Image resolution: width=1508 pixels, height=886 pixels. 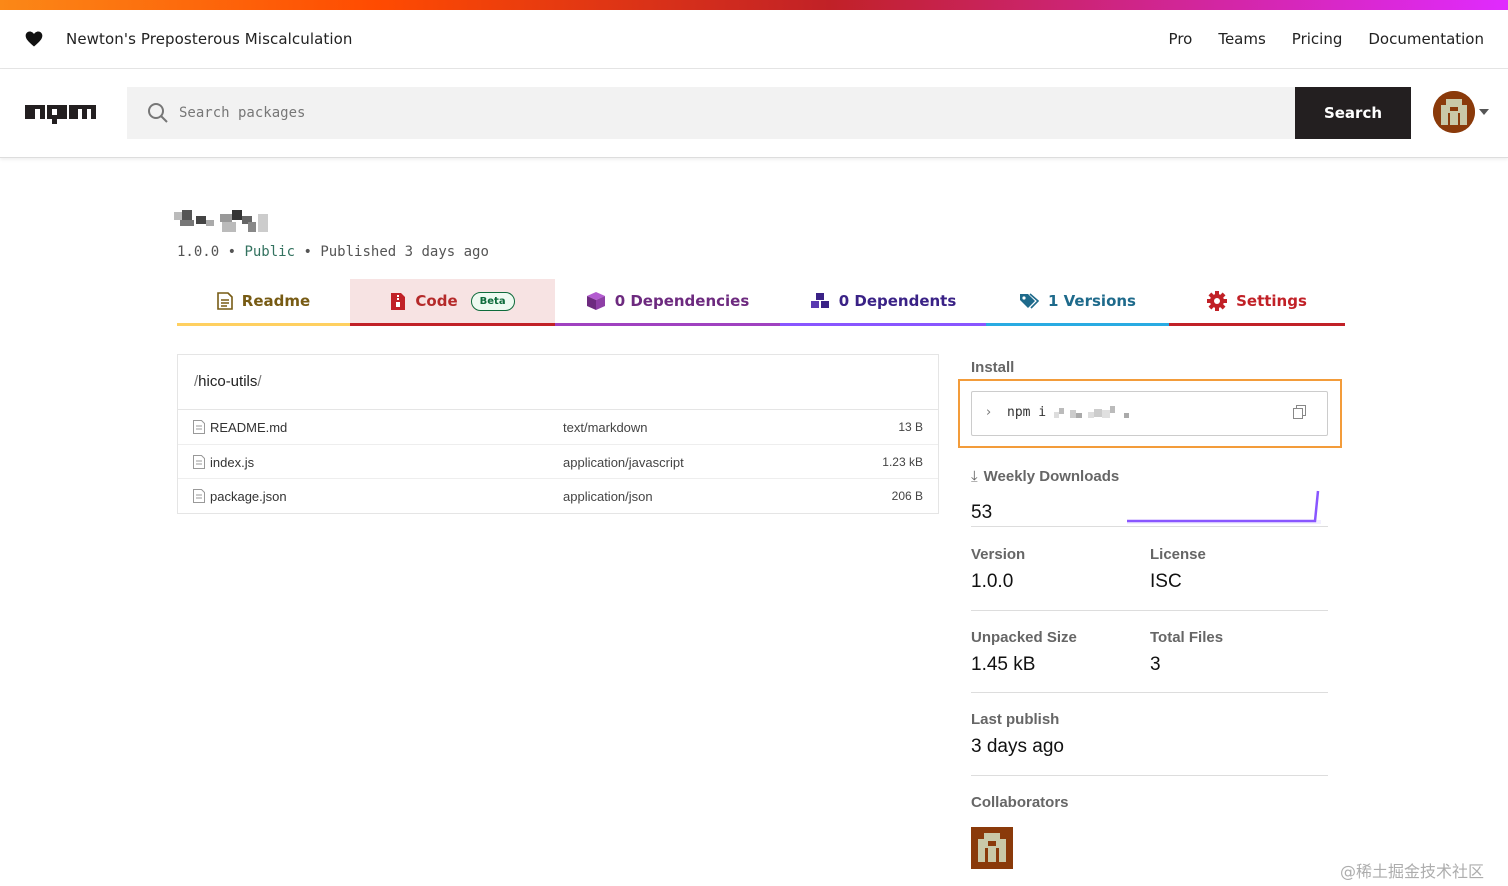 What do you see at coordinates (1271, 301) in the screenshot?
I see `tab-settings-label: Settings` at bounding box center [1271, 301].